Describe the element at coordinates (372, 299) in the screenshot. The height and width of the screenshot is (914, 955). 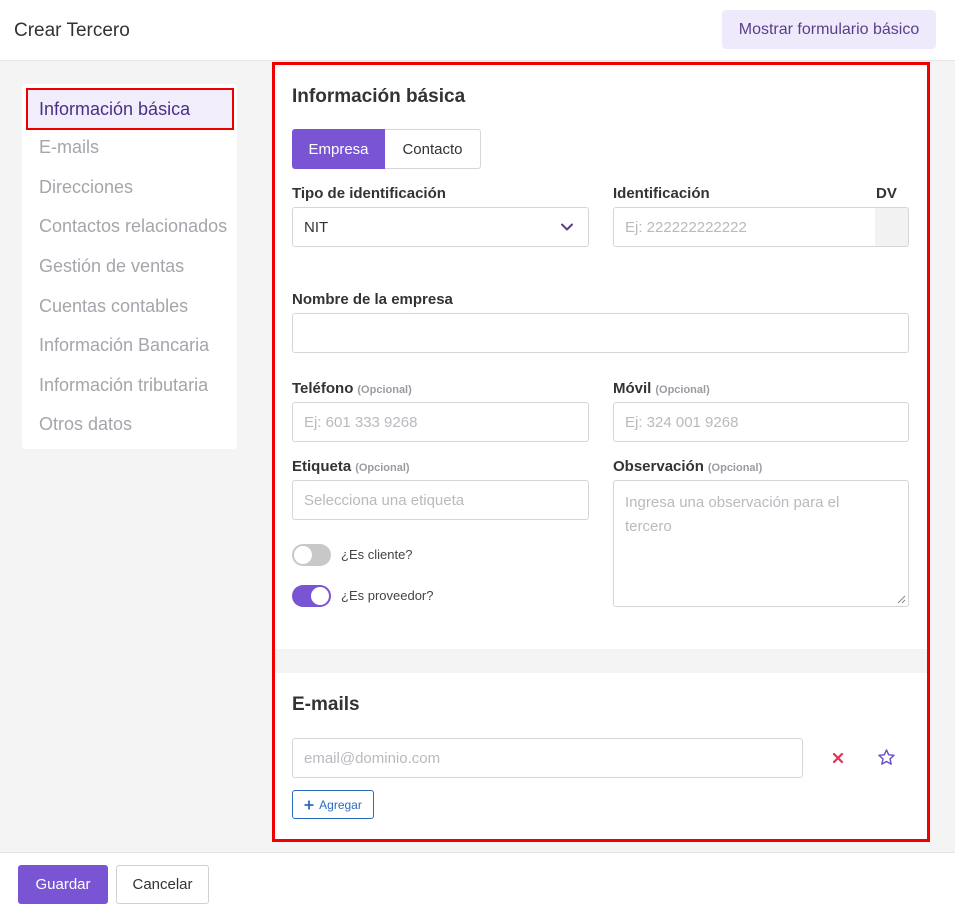
I see `company-name-label: Nombre de la empresa` at that location.